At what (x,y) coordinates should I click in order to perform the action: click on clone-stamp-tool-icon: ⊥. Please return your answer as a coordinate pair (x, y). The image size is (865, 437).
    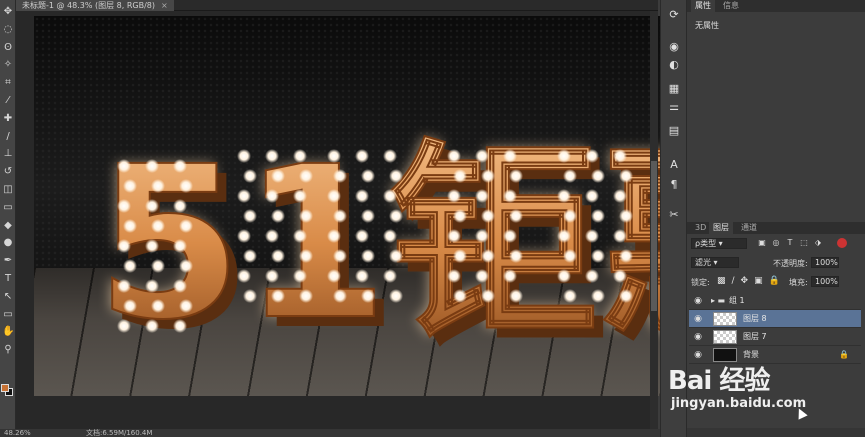
    Looking at the image, I should click on (8, 154).